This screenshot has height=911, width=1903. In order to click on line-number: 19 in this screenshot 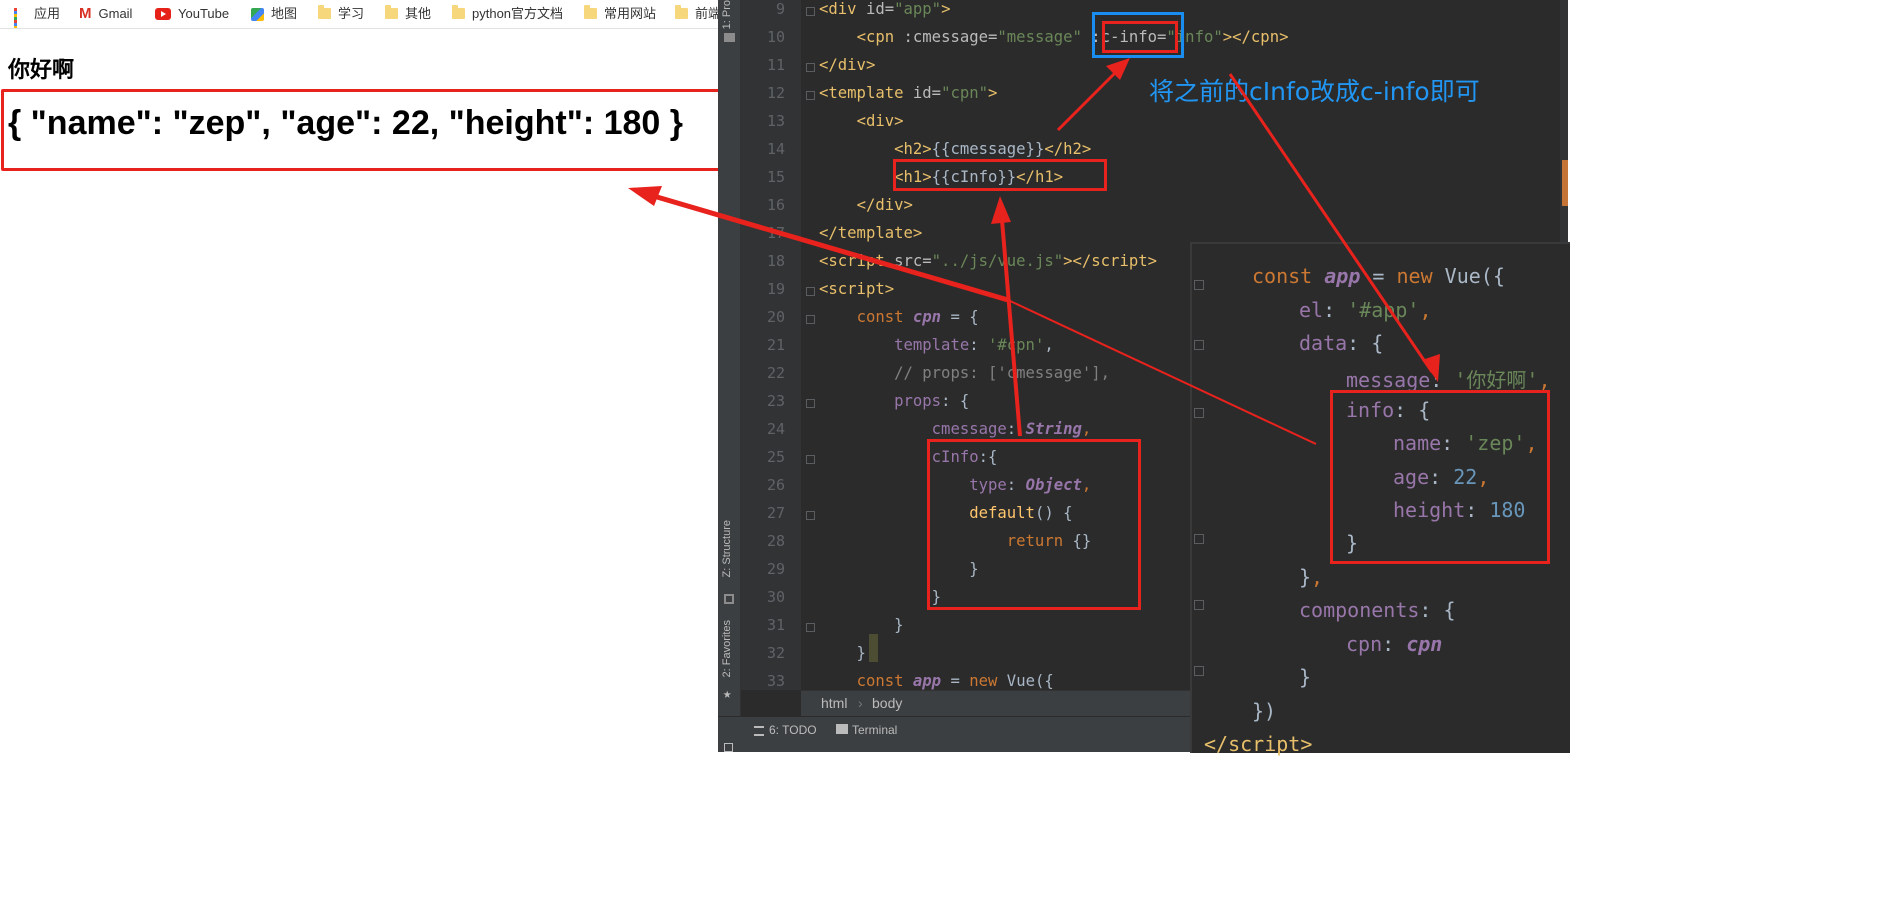, I will do `click(775, 289)`.